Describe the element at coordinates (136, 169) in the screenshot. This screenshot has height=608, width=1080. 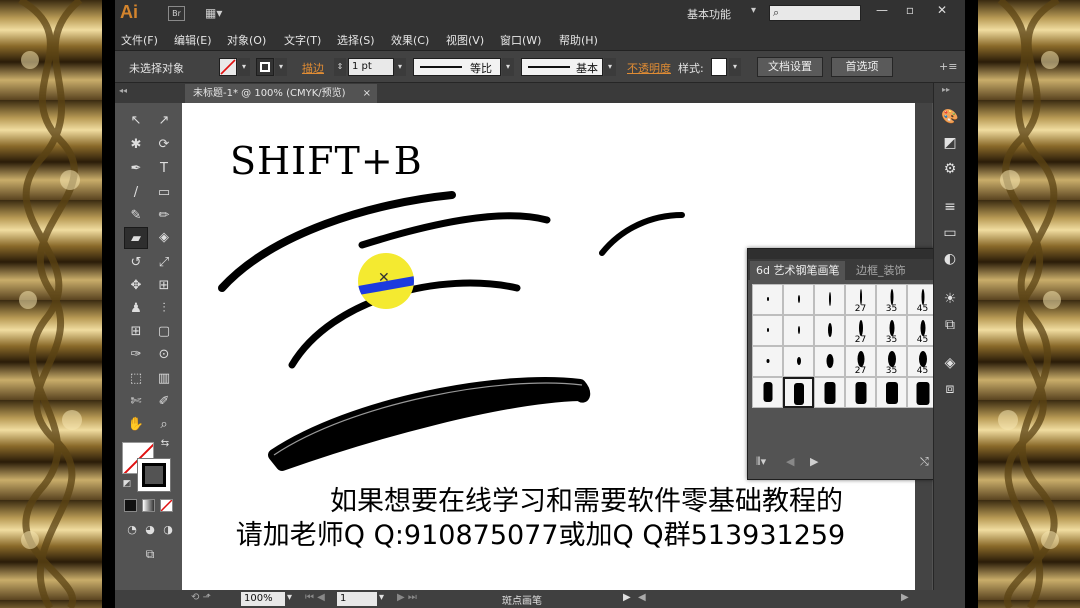
I see `pen-tool-icon: ✒` at that location.